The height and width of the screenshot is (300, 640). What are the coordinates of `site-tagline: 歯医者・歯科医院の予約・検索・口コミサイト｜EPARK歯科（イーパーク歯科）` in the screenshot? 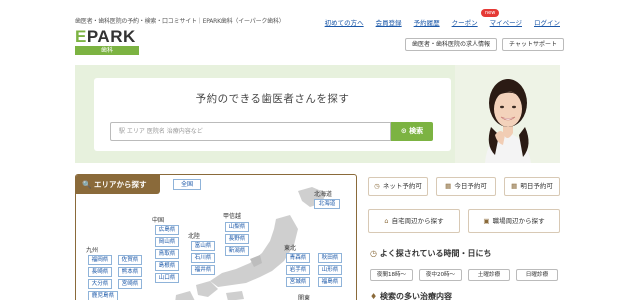 It's located at (180, 21).